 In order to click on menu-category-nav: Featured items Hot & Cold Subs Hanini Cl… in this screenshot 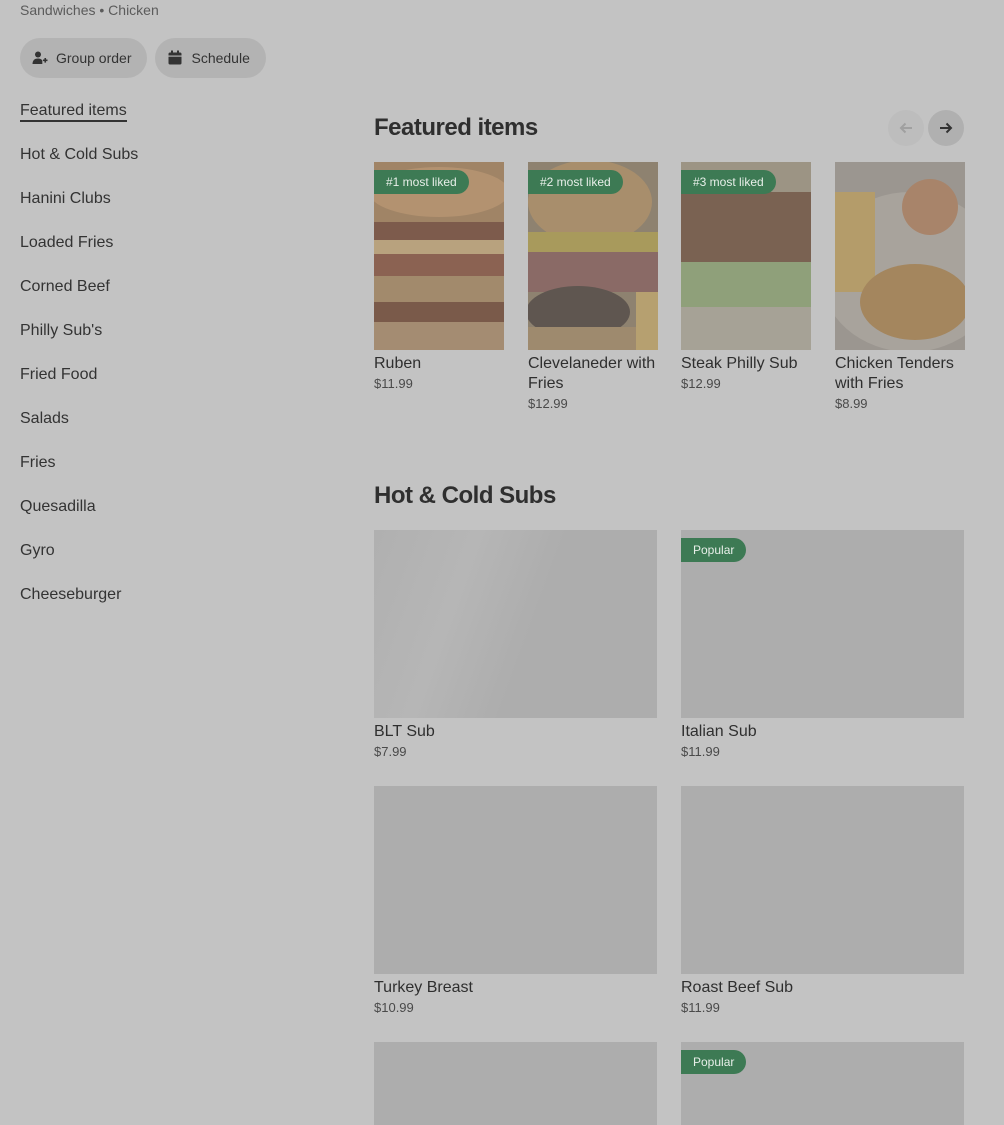, I will do `click(120, 364)`.